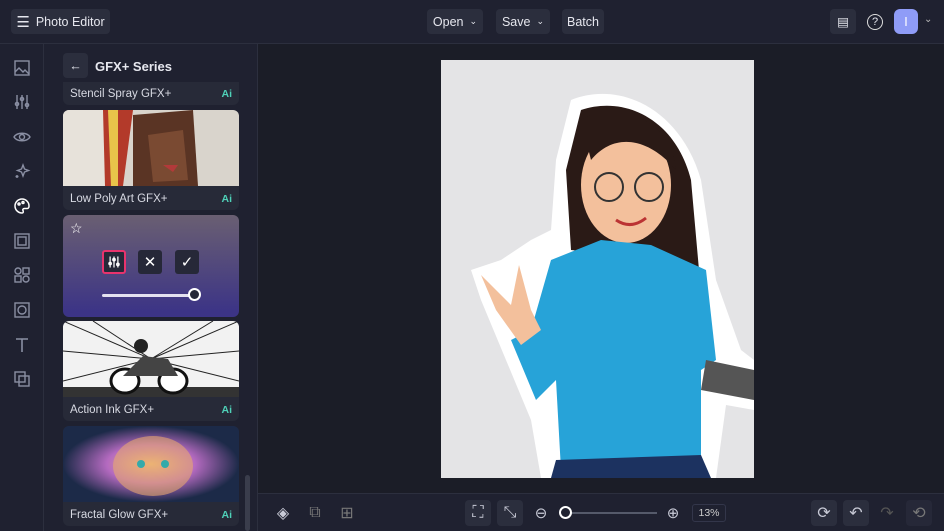 The image size is (944, 531). What do you see at coordinates (151, 359) in the screenshot?
I see `action-ink-thumbnail` at bounding box center [151, 359].